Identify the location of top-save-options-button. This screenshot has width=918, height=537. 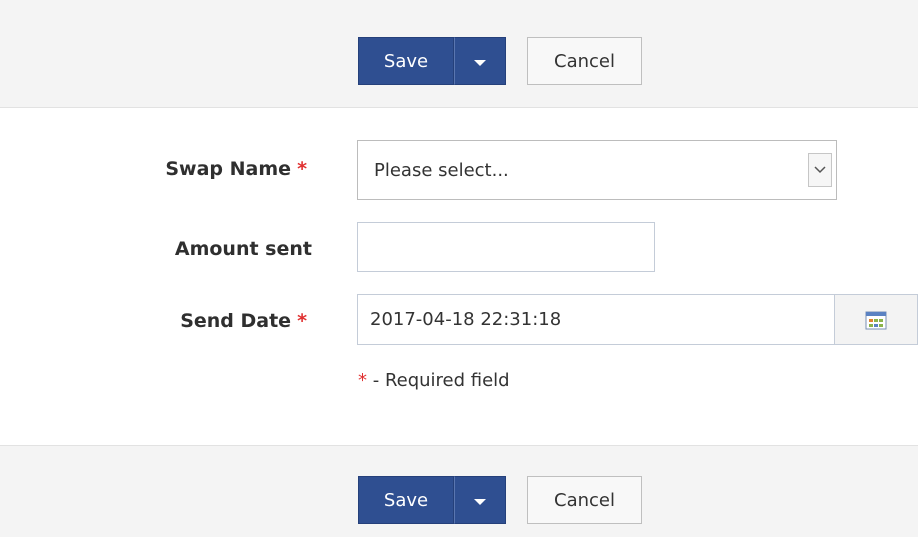
(480, 61).